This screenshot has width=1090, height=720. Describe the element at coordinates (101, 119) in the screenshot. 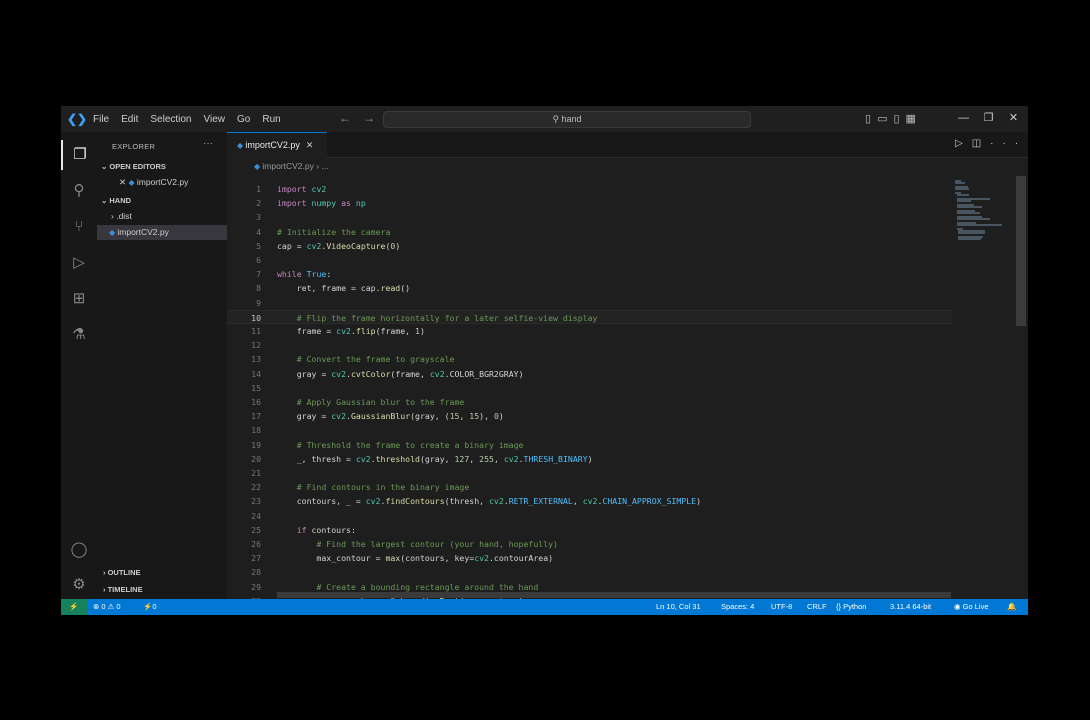

I see `menu-file: File` at that location.